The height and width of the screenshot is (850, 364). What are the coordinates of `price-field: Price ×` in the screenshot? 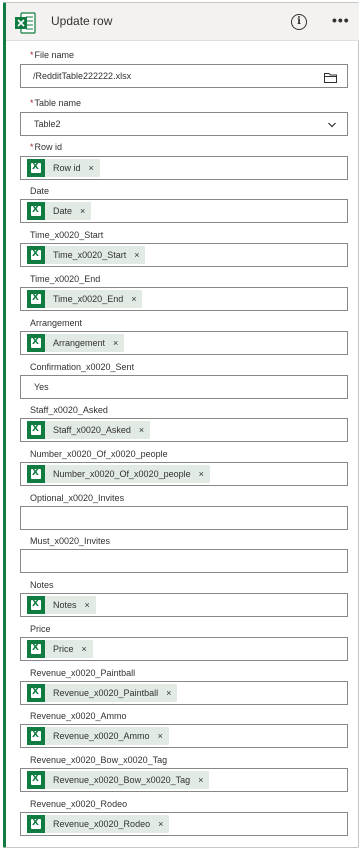 It's located at (184, 649).